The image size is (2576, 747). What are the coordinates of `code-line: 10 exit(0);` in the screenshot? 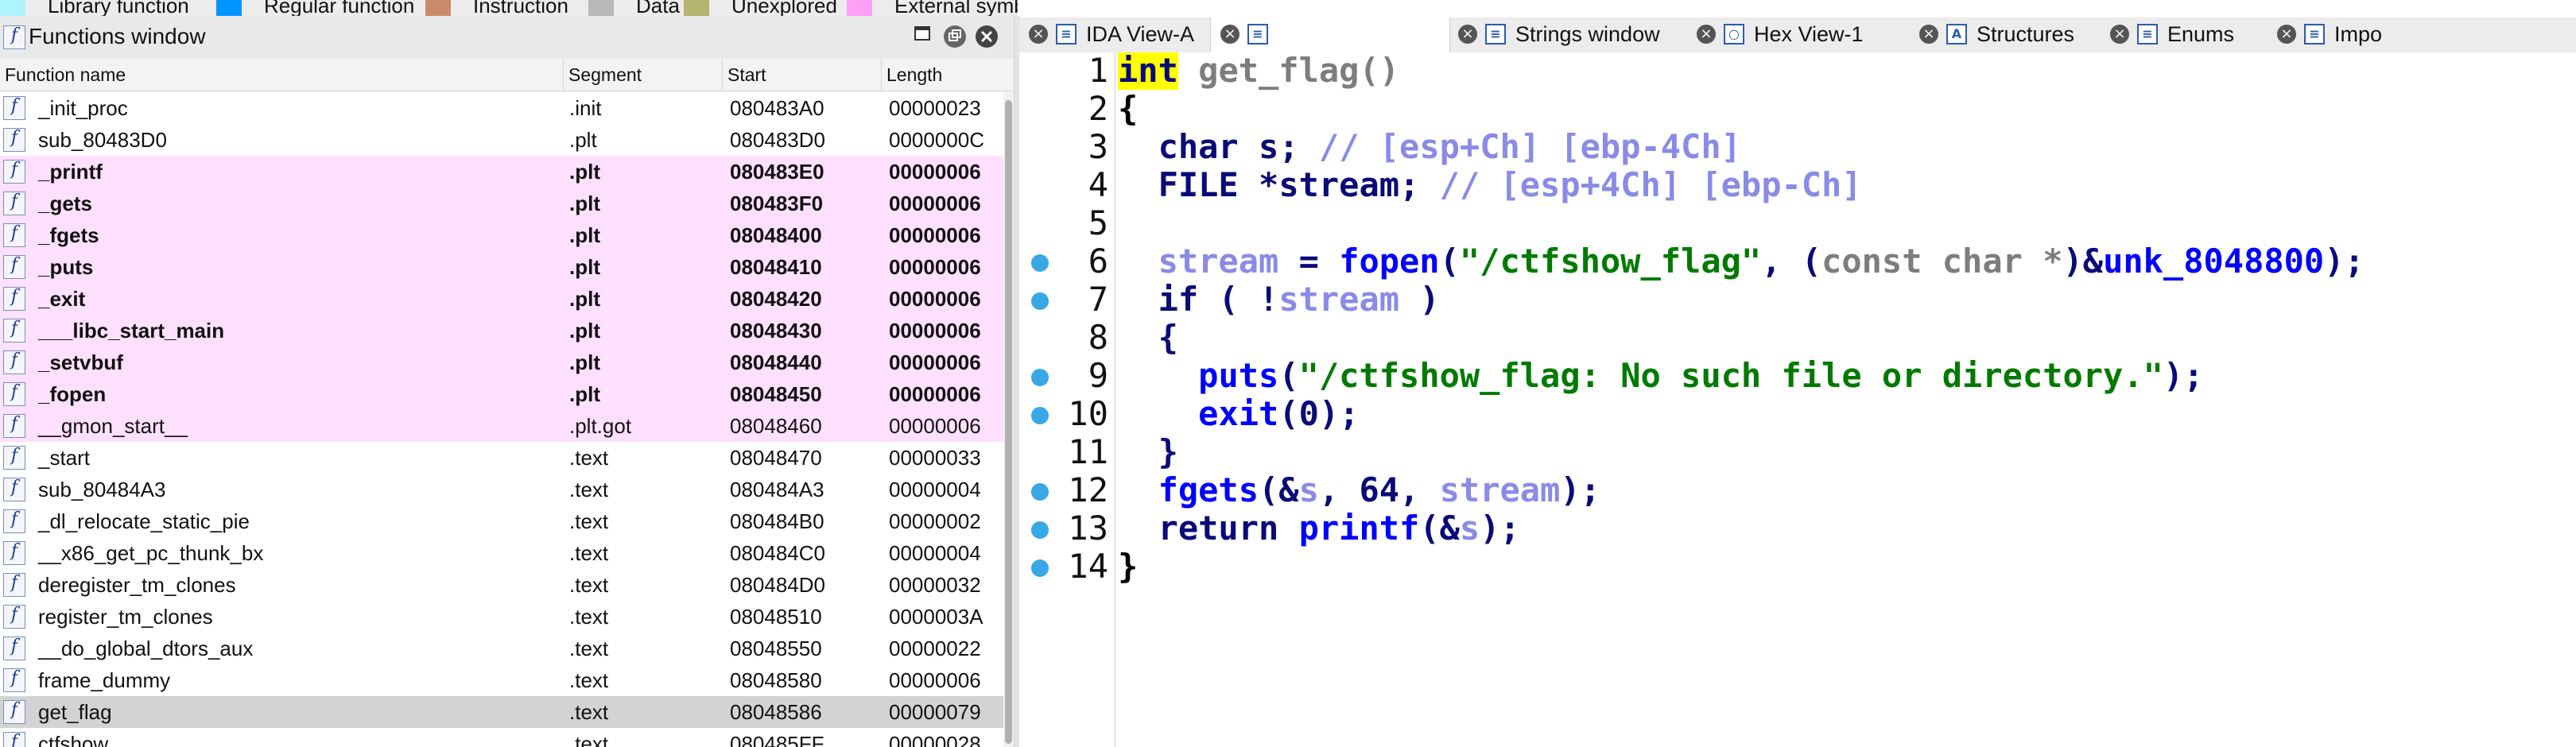 It's located at (1798, 414).